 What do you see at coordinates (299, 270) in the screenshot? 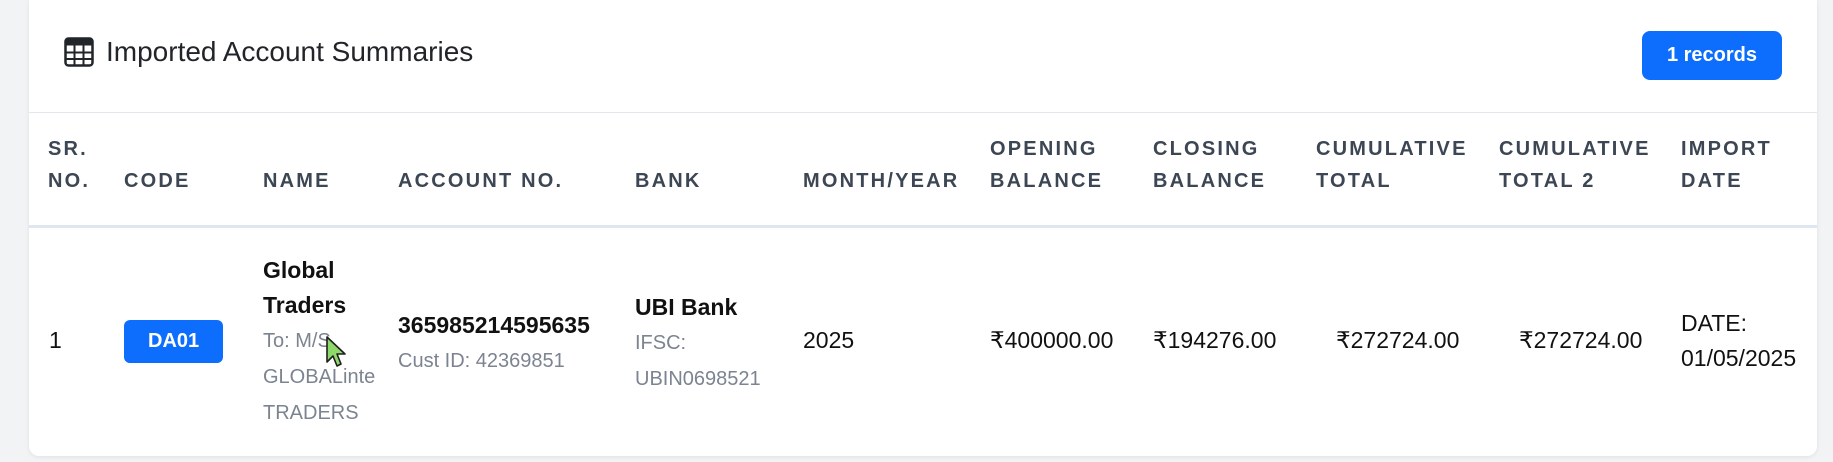
I see `name-line-1: Global` at bounding box center [299, 270].